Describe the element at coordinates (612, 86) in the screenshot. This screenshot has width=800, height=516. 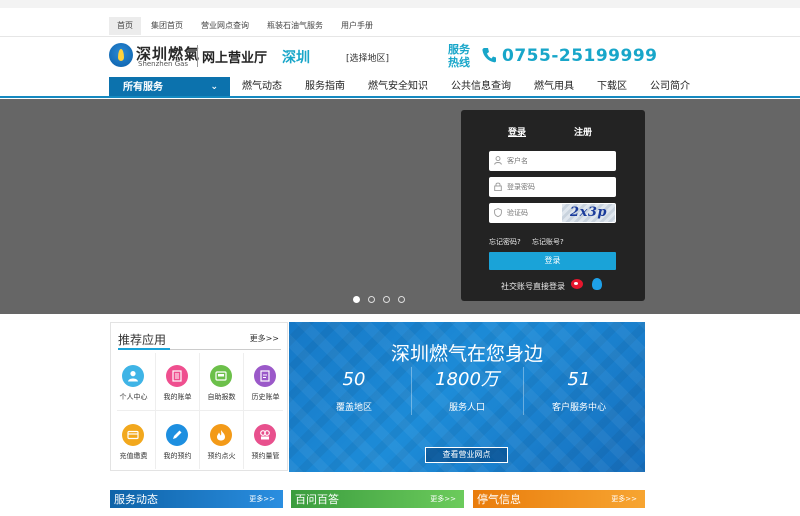
I see `nav-downloads: 下载区` at that location.